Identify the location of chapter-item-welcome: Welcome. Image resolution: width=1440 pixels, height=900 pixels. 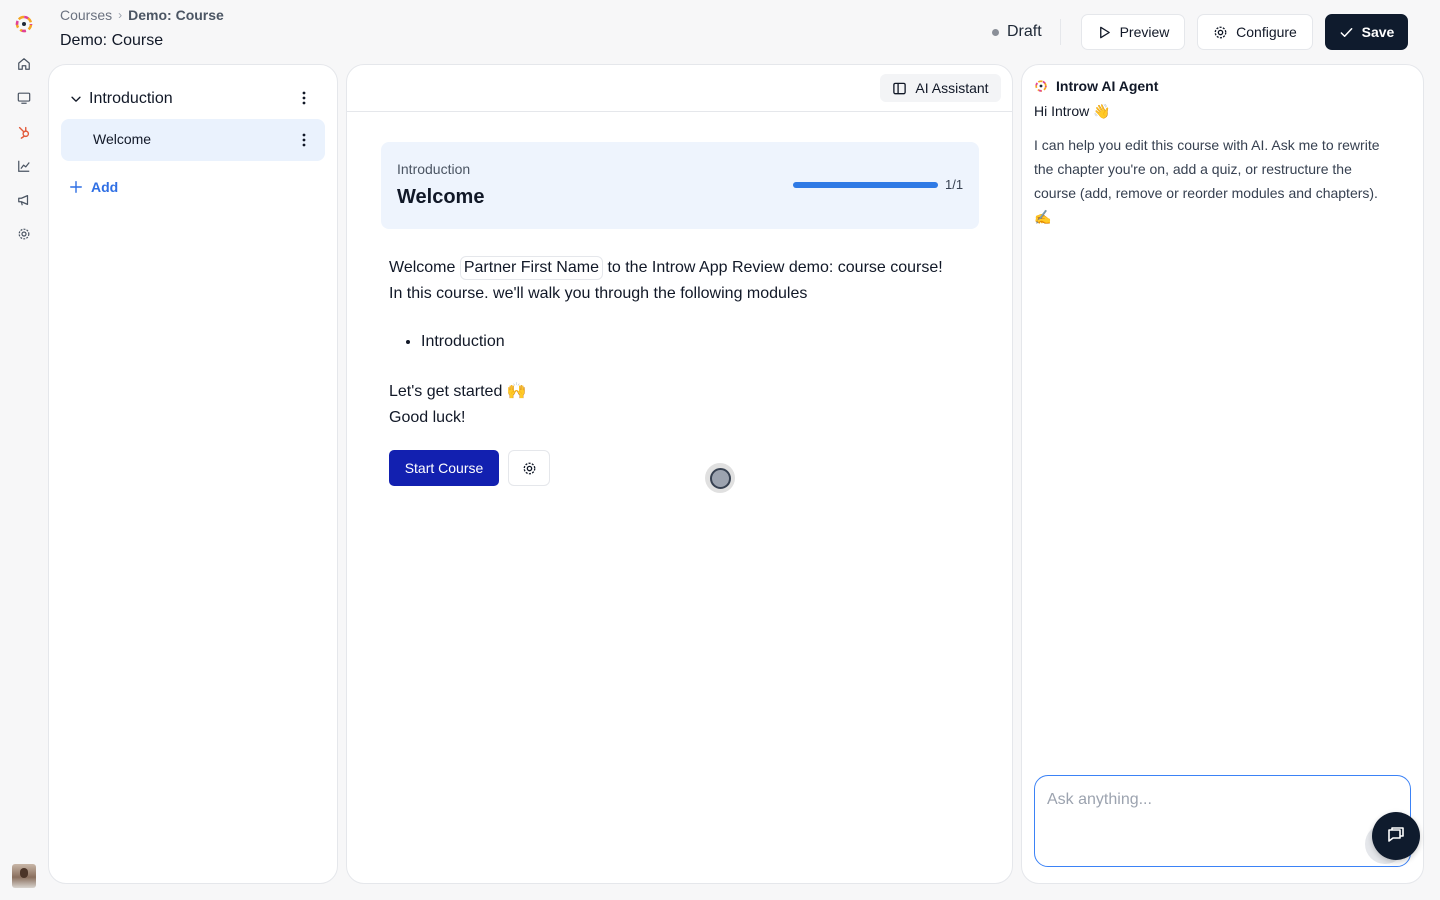
(193, 140).